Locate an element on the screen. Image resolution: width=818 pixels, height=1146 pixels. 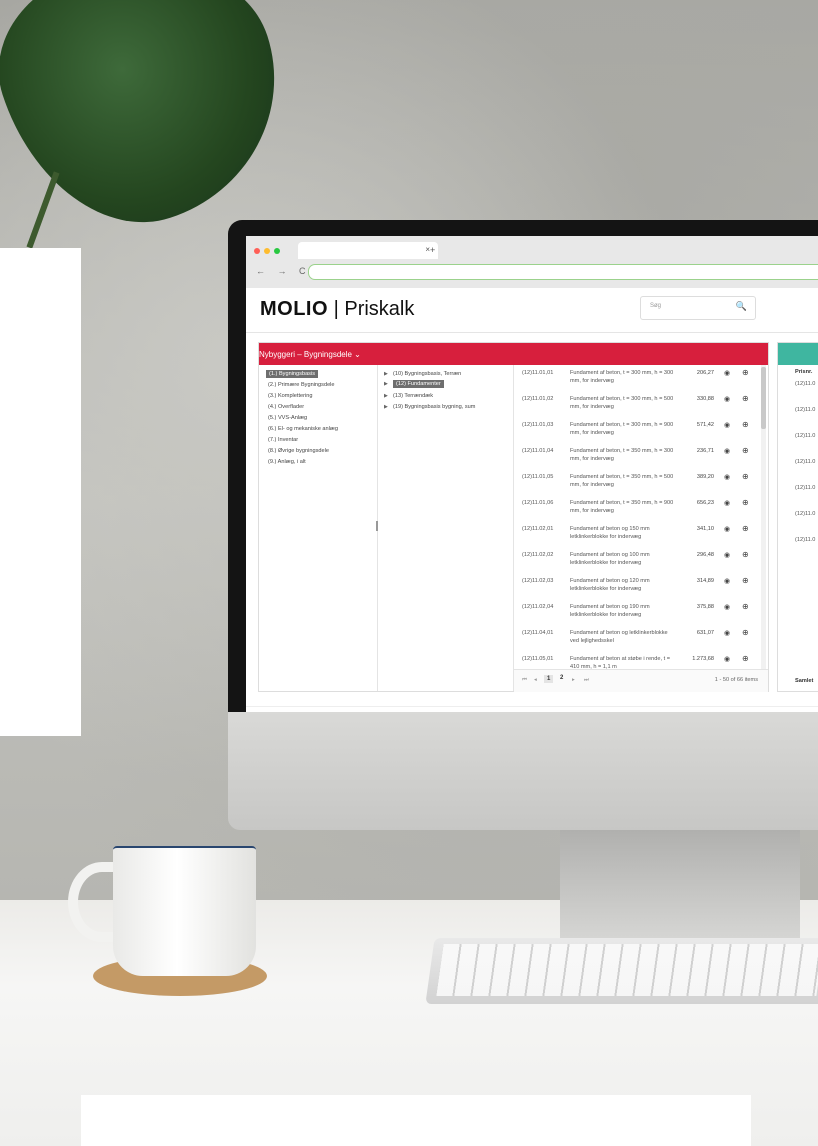
search-icon: 🔍 is located at coordinates (741, 306).